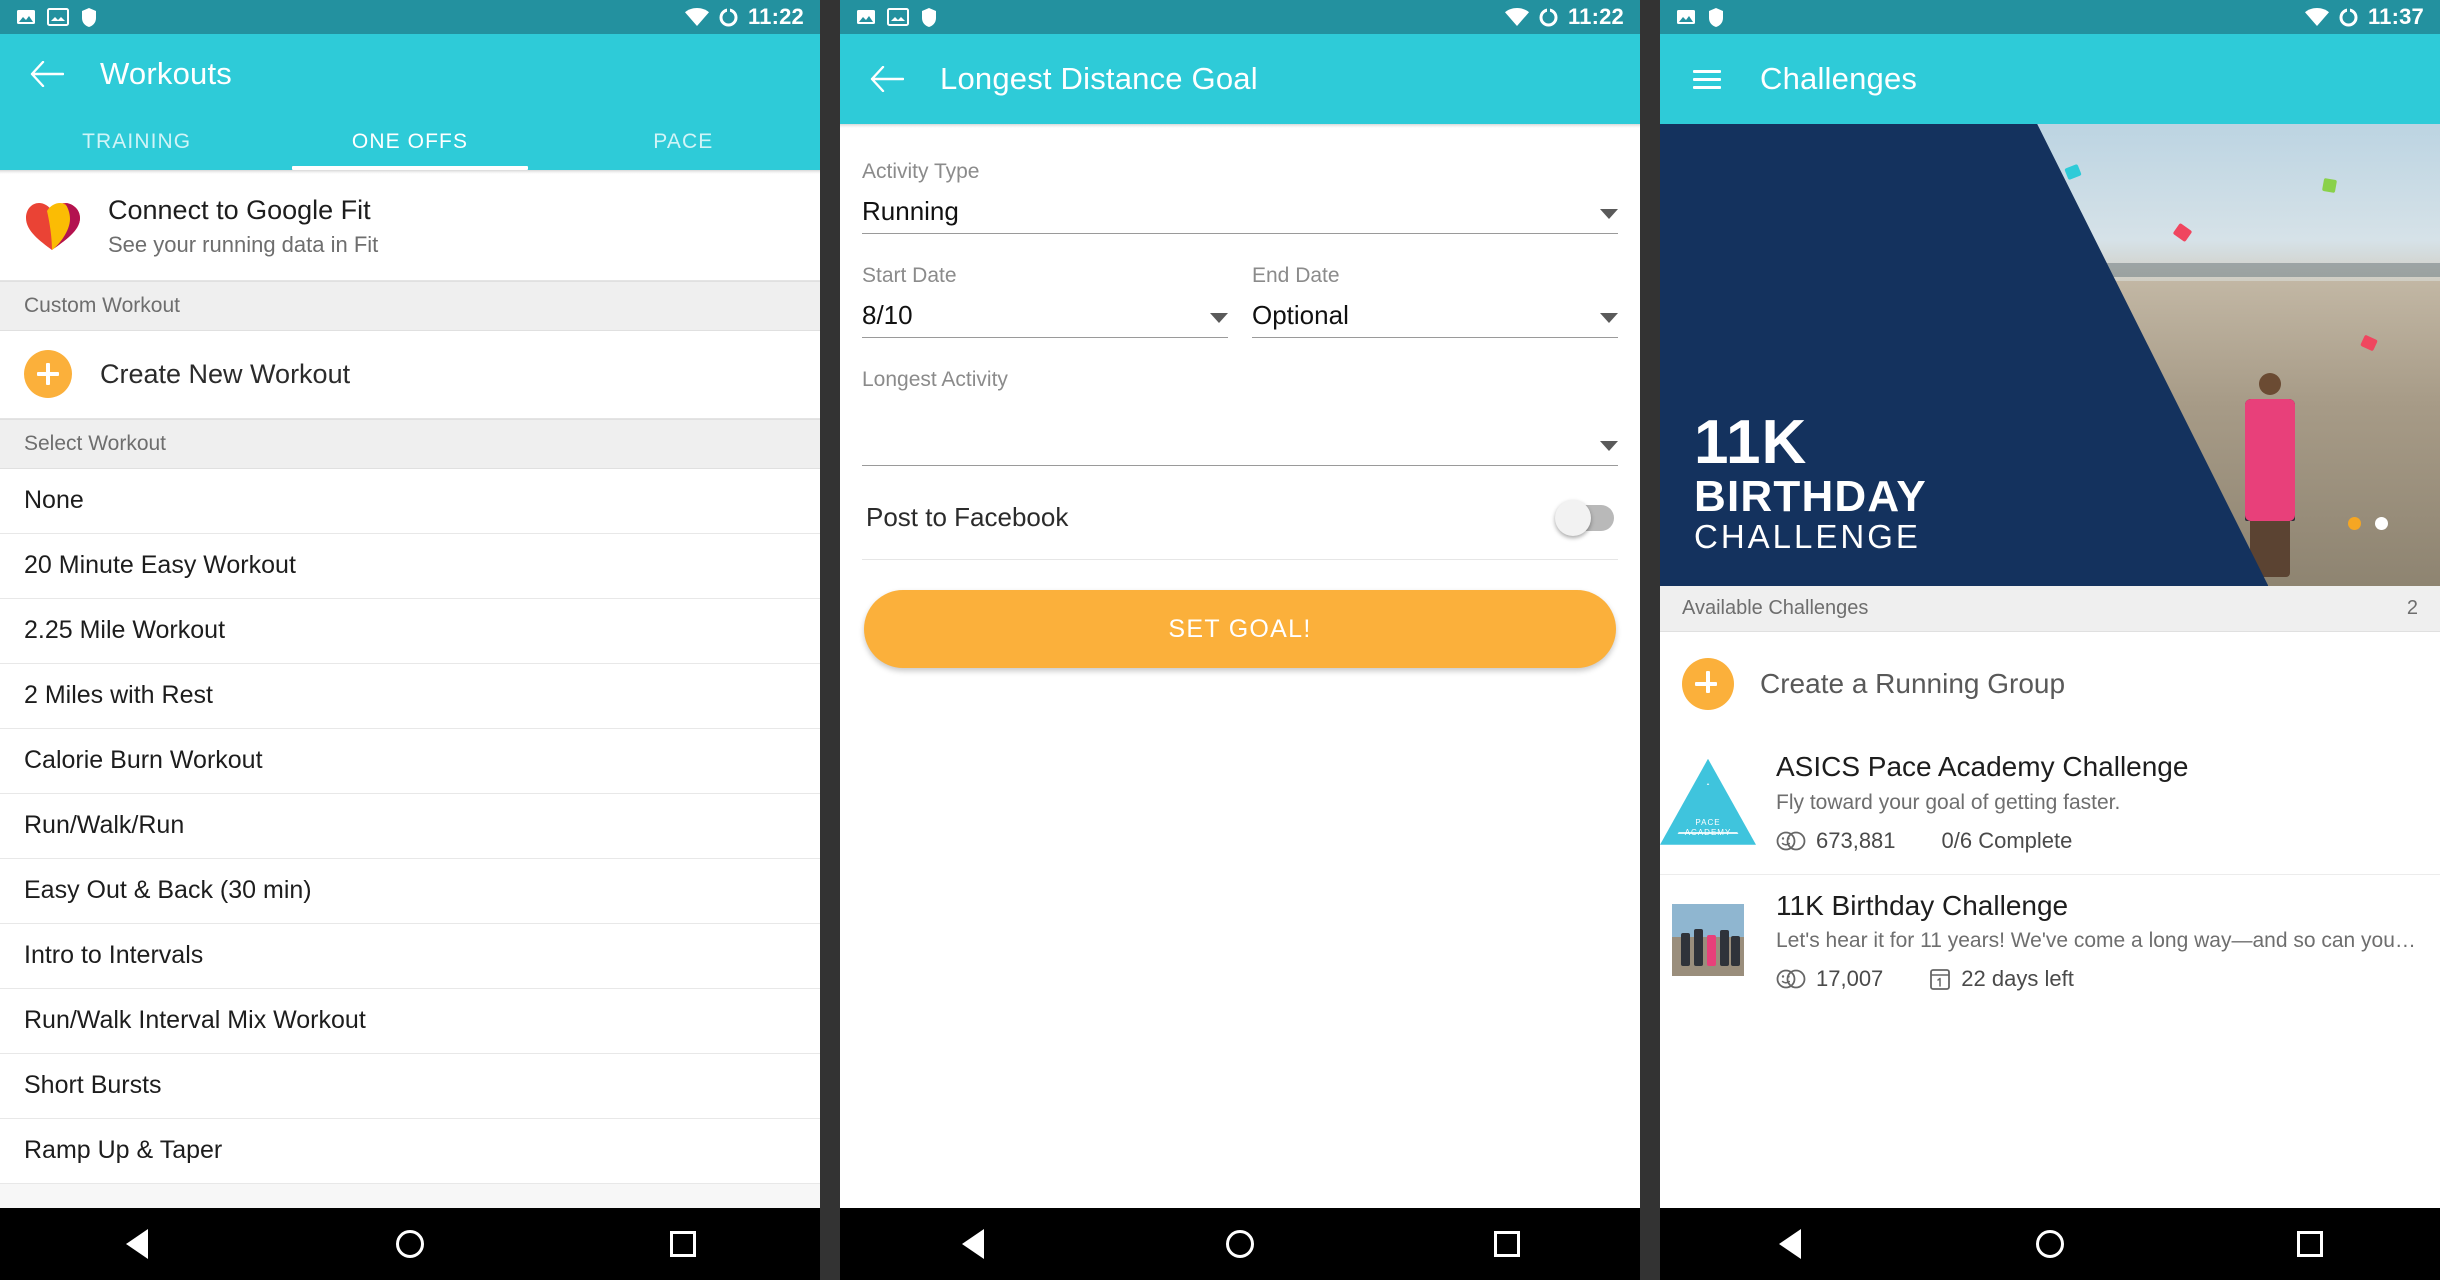 This screenshot has width=2440, height=1280. Describe the element at coordinates (410, 566) in the screenshot. I see `list-item: 20 Minute Easy Workout` at that location.